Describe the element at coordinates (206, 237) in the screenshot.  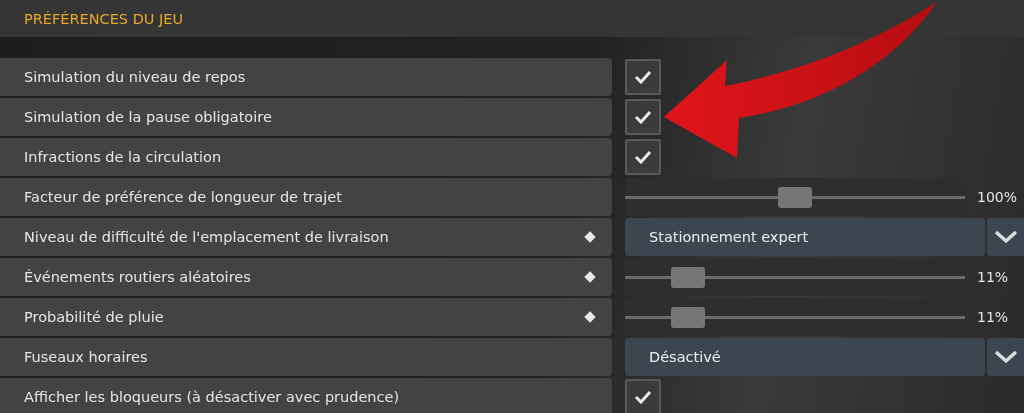
I see `setting-label: Niveau de difficulté de l'emplacement de livraison` at that location.